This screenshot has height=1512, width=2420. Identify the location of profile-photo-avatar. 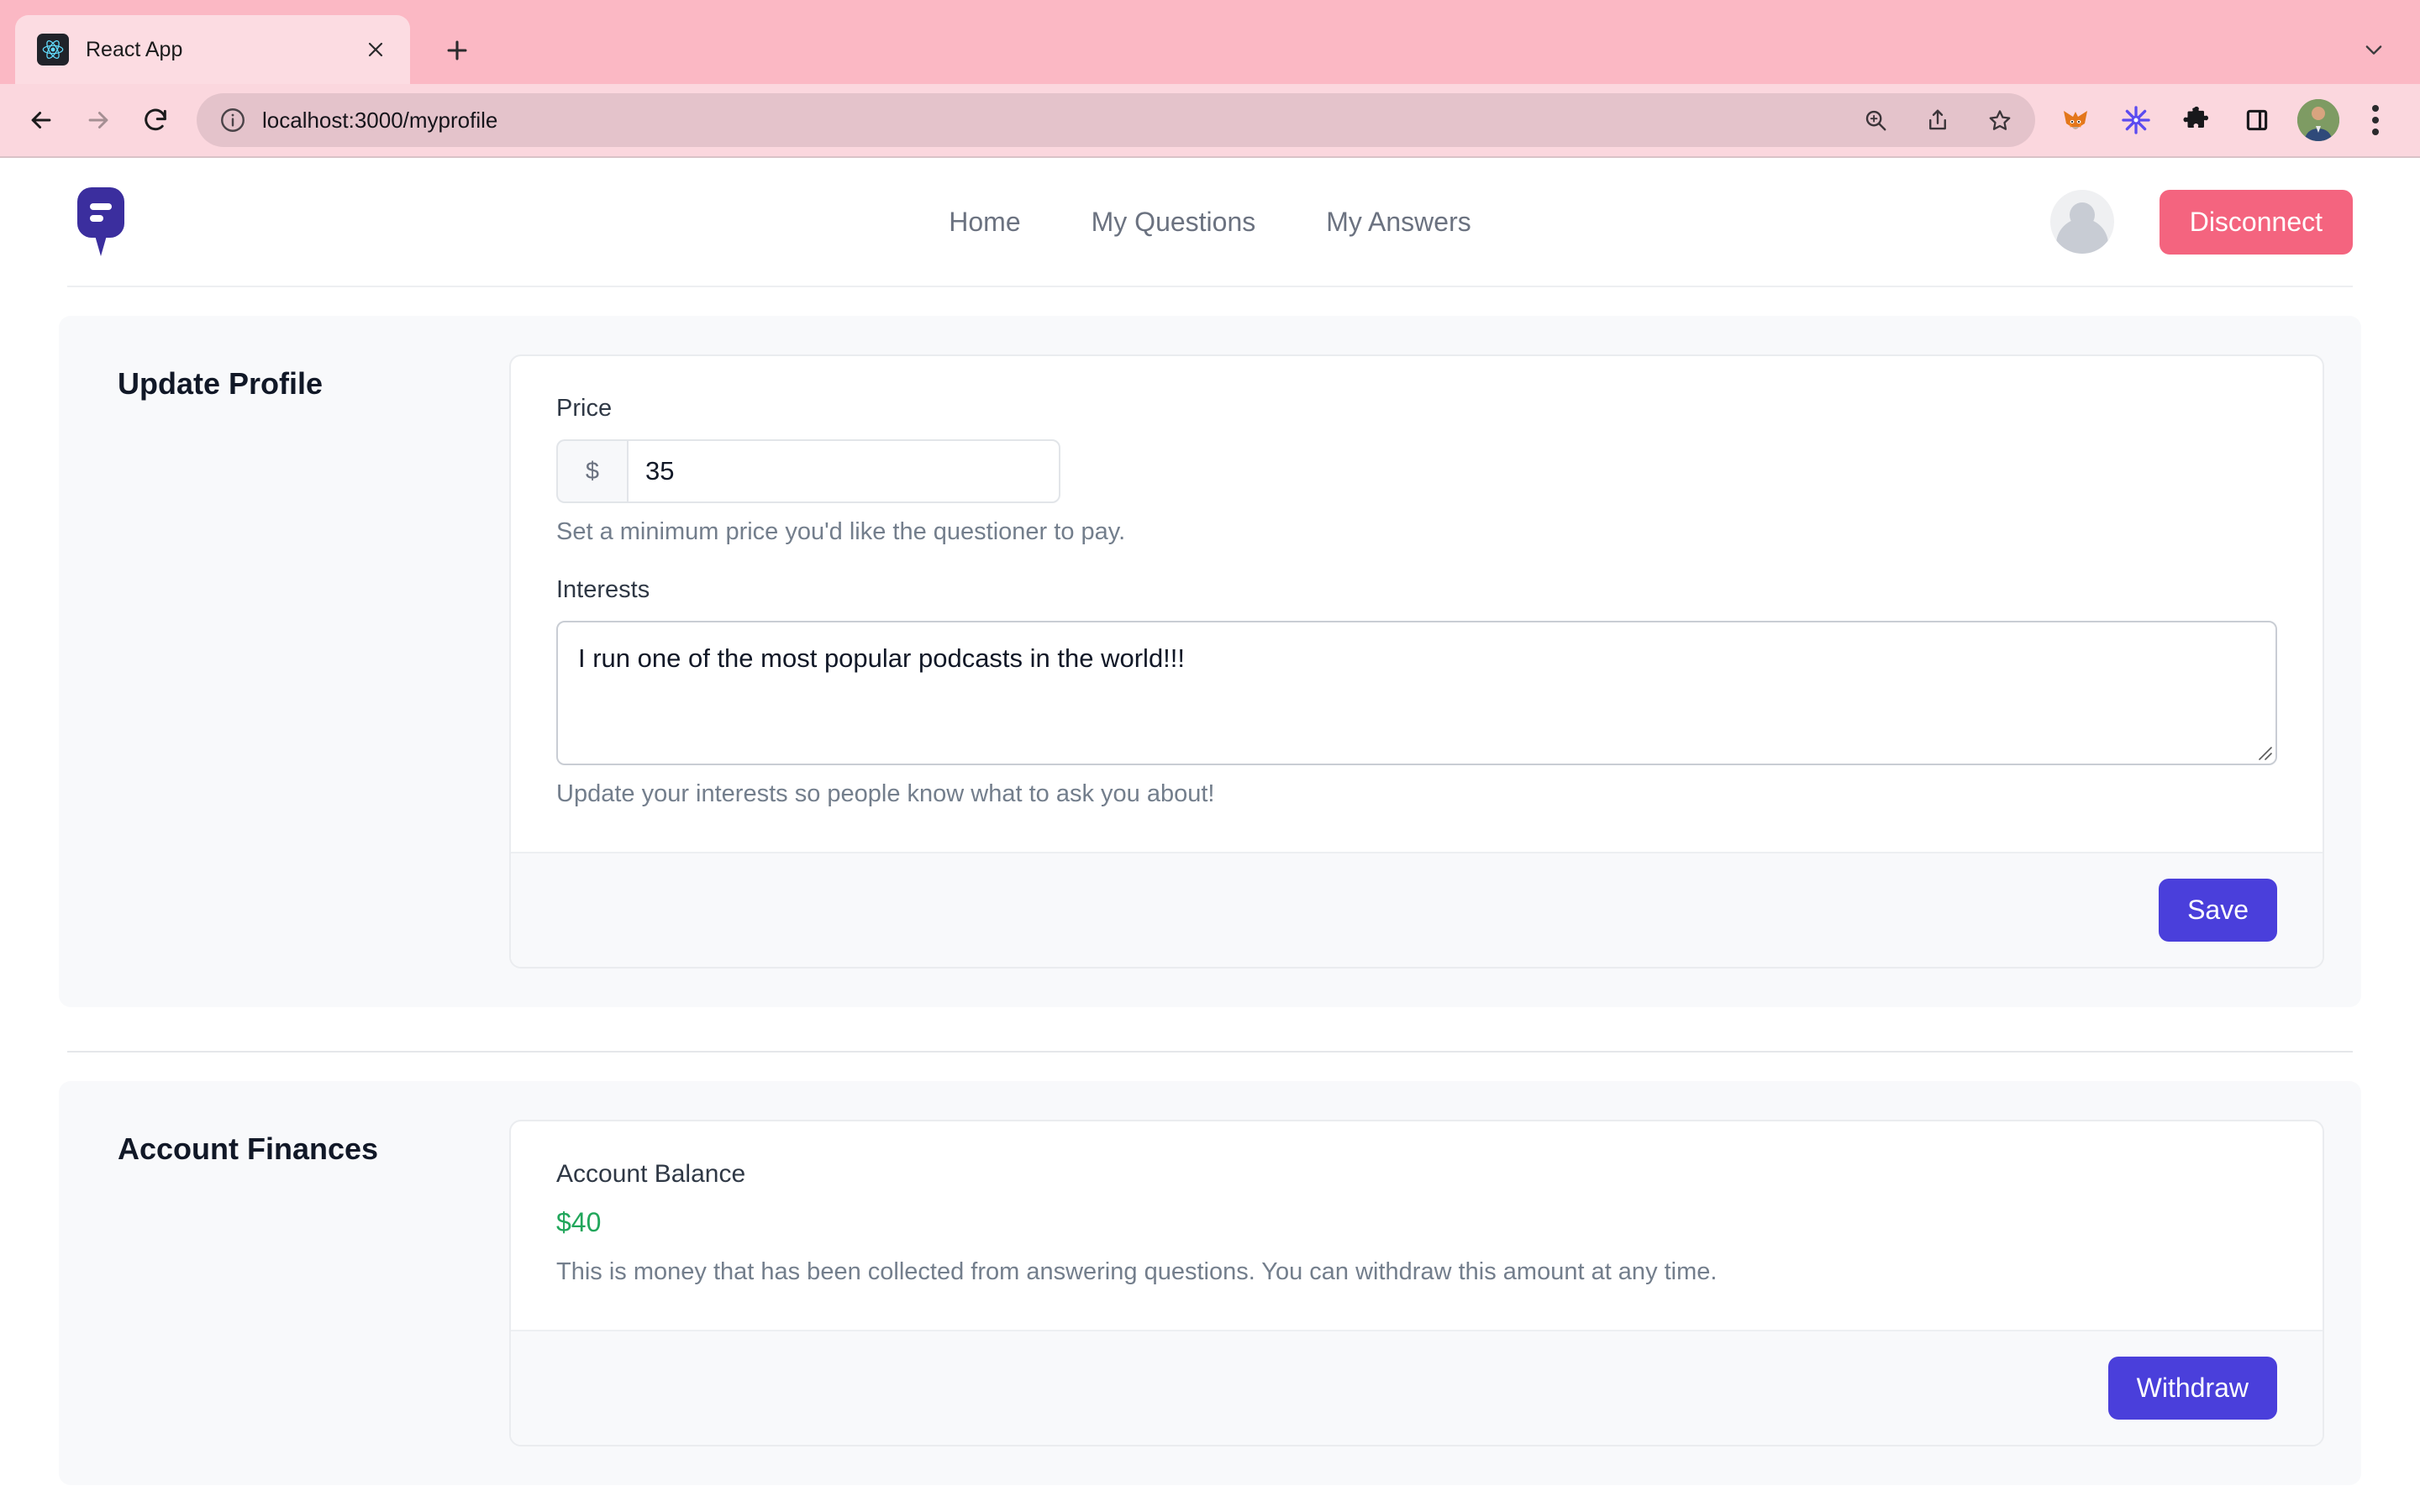
(2318, 120).